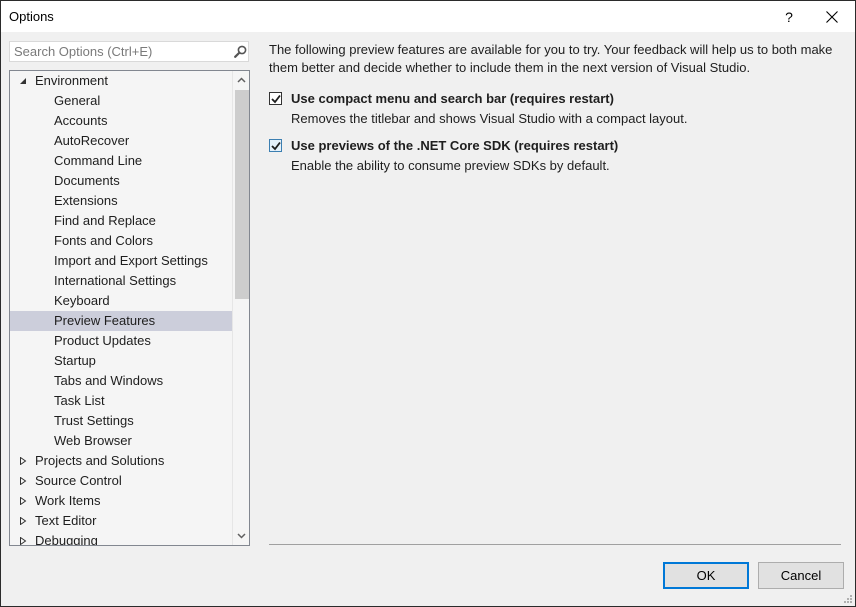  I want to click on tree-item: Fonts and Colors, so click(121, 241).